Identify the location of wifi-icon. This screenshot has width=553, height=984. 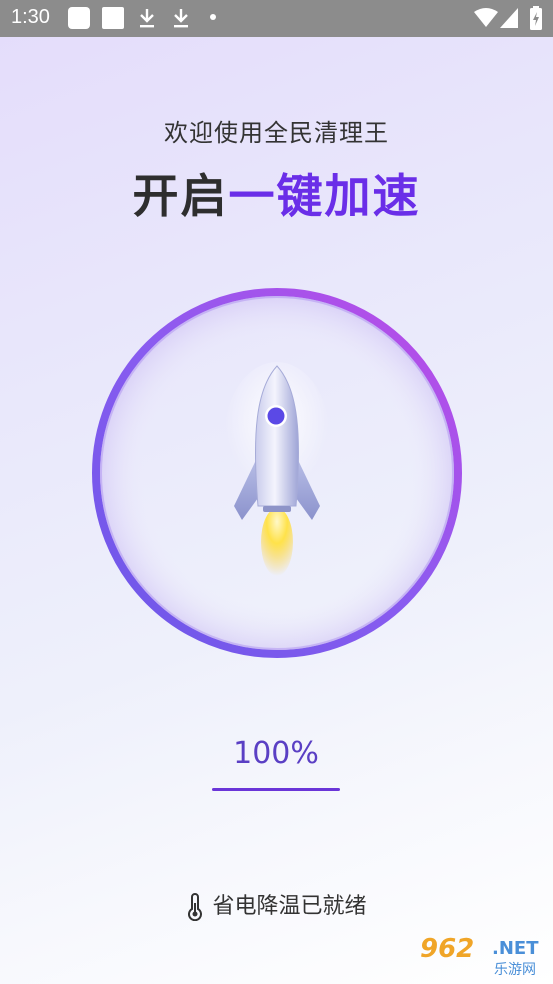
(486, 17).